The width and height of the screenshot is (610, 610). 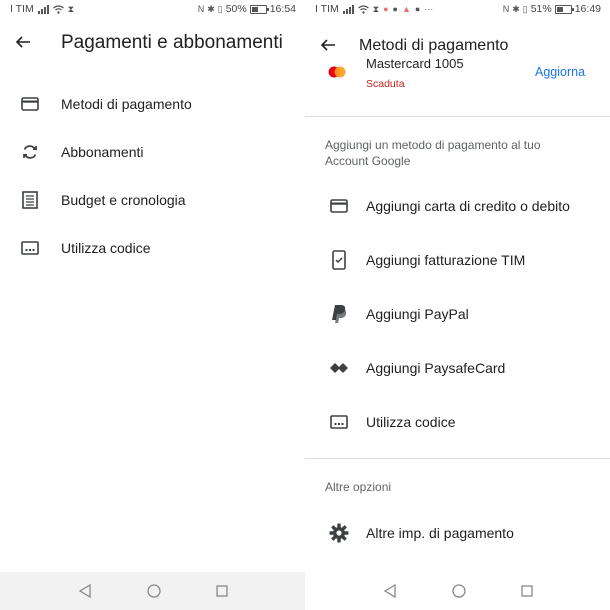 I want to click on item-label: Altre imp. di pagamento, so click(x=440, y=533).